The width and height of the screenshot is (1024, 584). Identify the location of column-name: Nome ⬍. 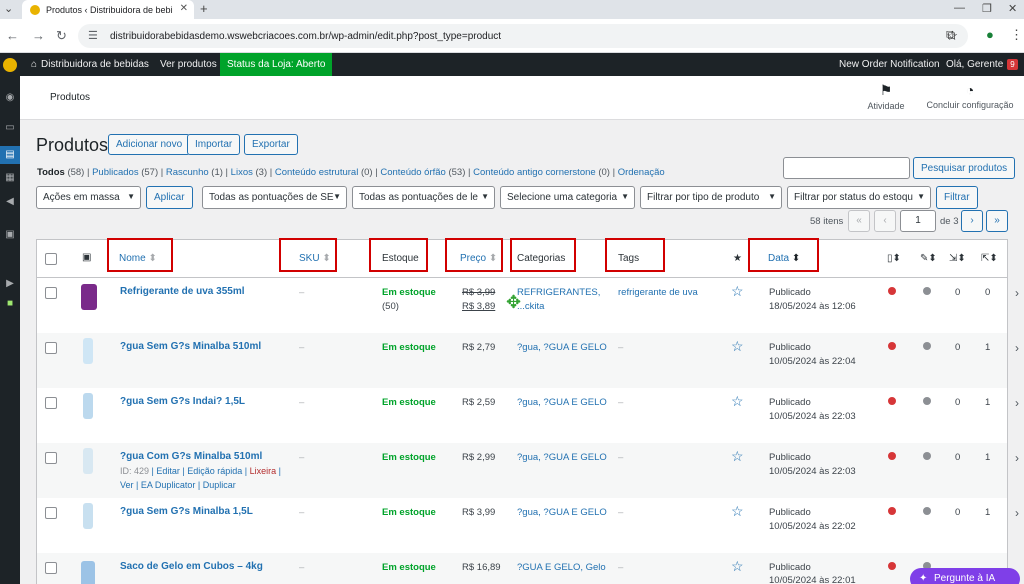
(138, 258).